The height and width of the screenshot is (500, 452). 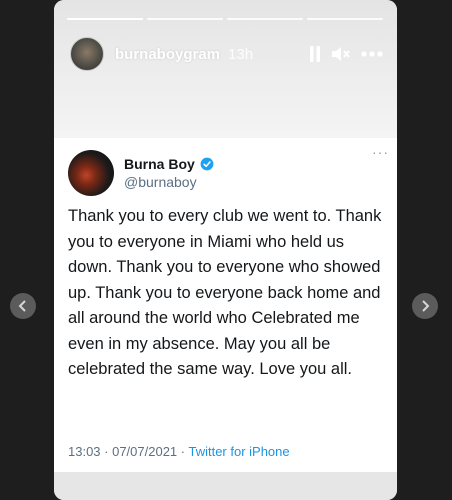 I want to click on pause-button, so click(x=315, y=54).